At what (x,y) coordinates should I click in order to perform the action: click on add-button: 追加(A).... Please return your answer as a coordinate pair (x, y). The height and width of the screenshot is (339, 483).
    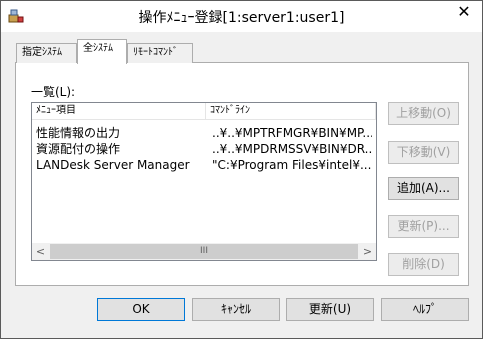
    Looking at the image, I should click on (423, 188).